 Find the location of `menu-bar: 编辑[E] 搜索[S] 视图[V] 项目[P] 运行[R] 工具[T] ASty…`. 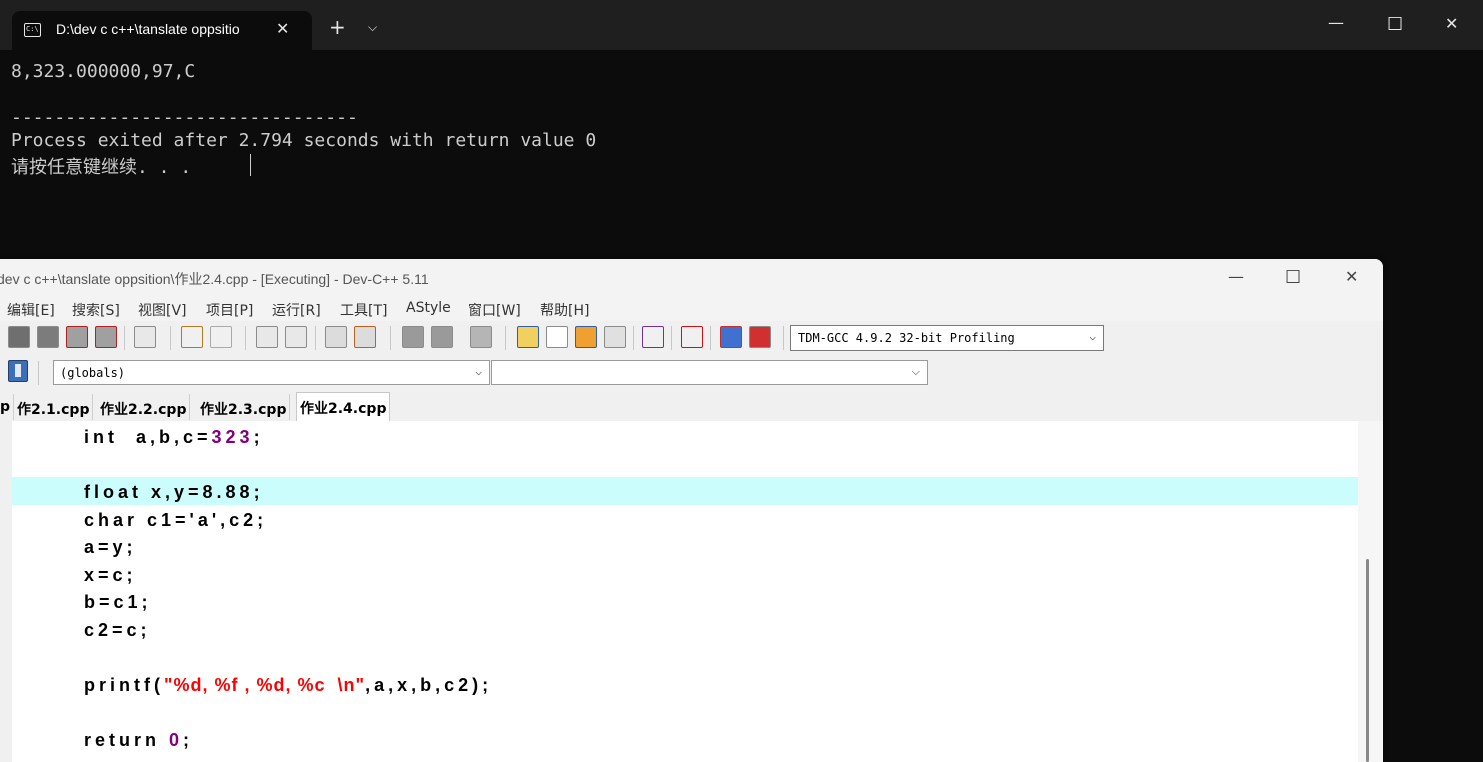

menu-bar: 编辑[E] 搜索[S] 视图[V] 项目[P] 运行[R] 工具[T] ASty… is located at coordinates (691, 309).